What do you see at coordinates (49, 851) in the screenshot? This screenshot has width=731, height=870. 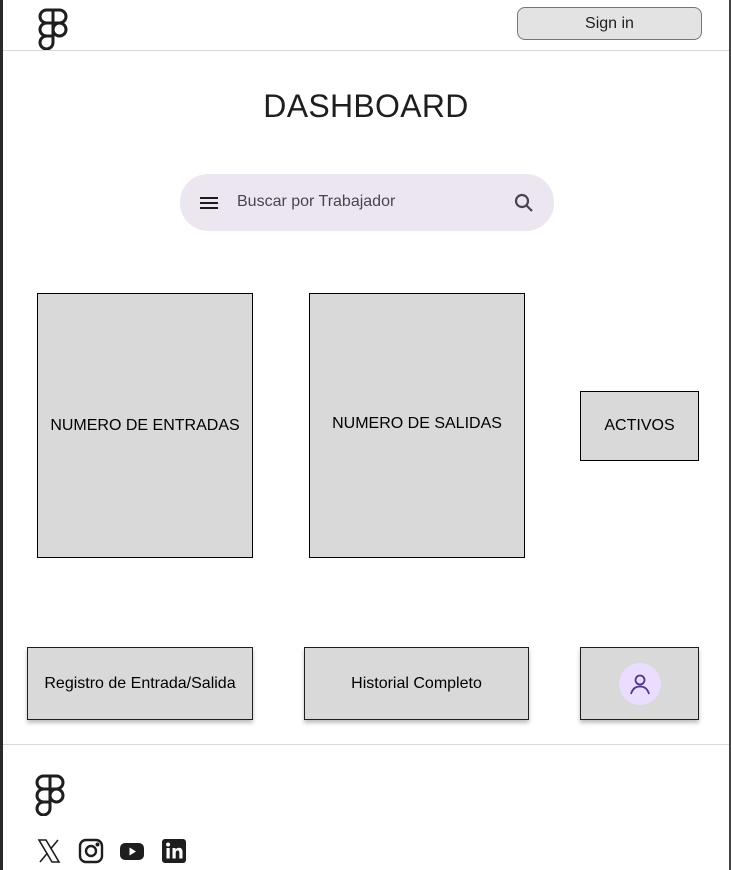 I see `x-twitter-icon` at bounding box center [49, 851].